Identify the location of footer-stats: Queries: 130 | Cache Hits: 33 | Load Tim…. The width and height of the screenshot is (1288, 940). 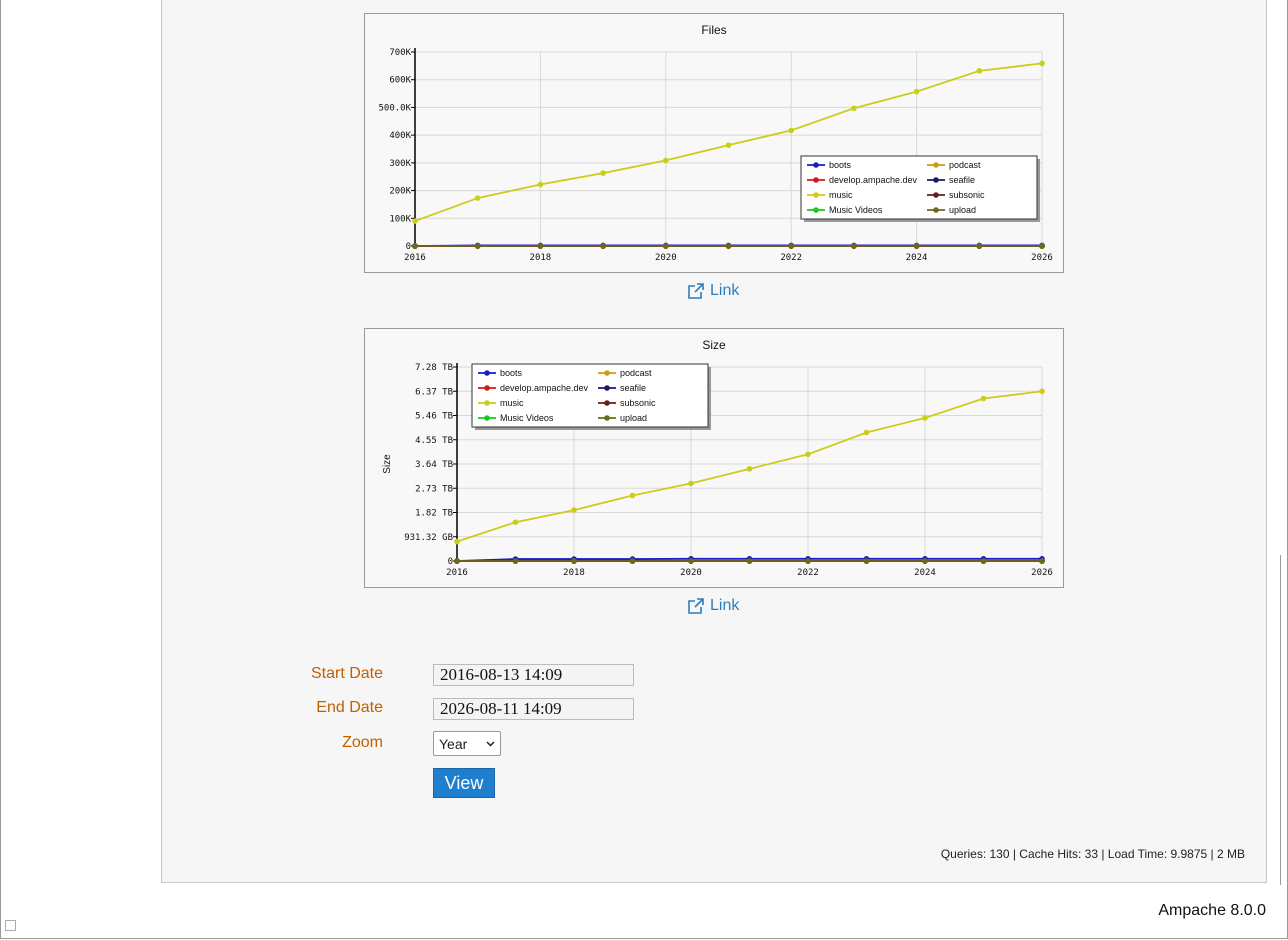
(1092, 854).